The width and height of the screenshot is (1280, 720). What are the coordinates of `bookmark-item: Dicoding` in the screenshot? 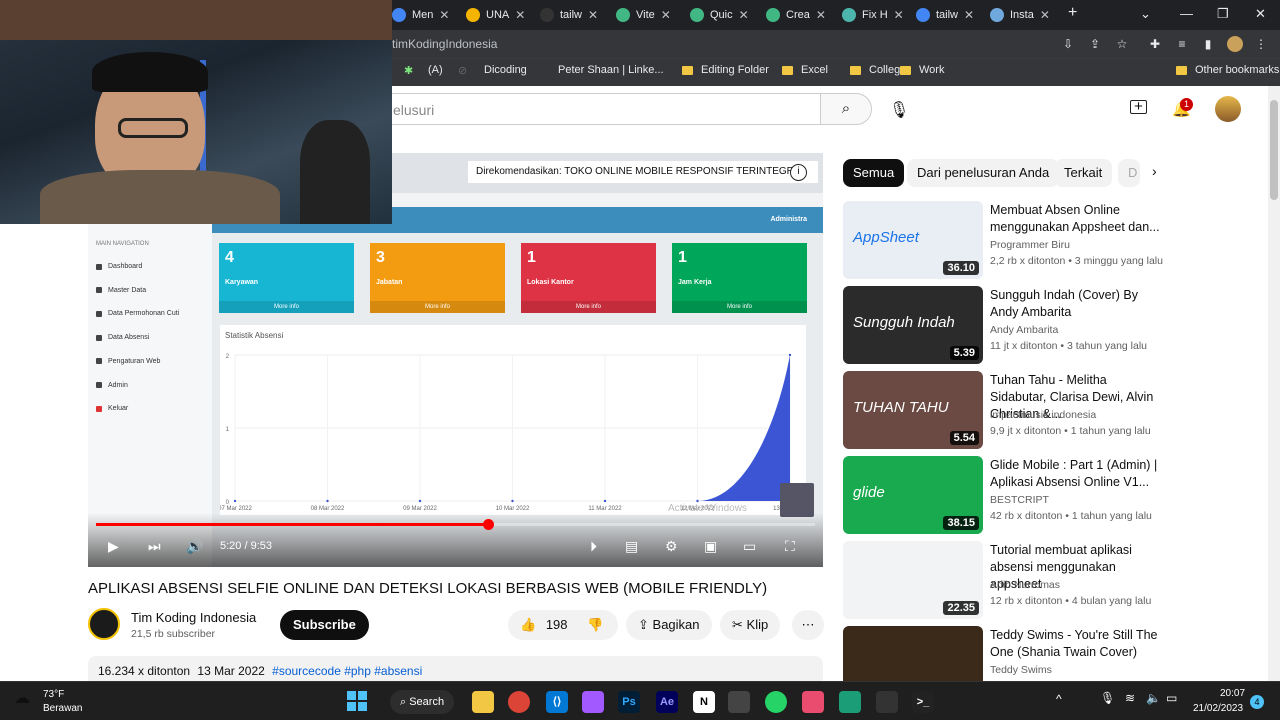 It's located at (505, 70).